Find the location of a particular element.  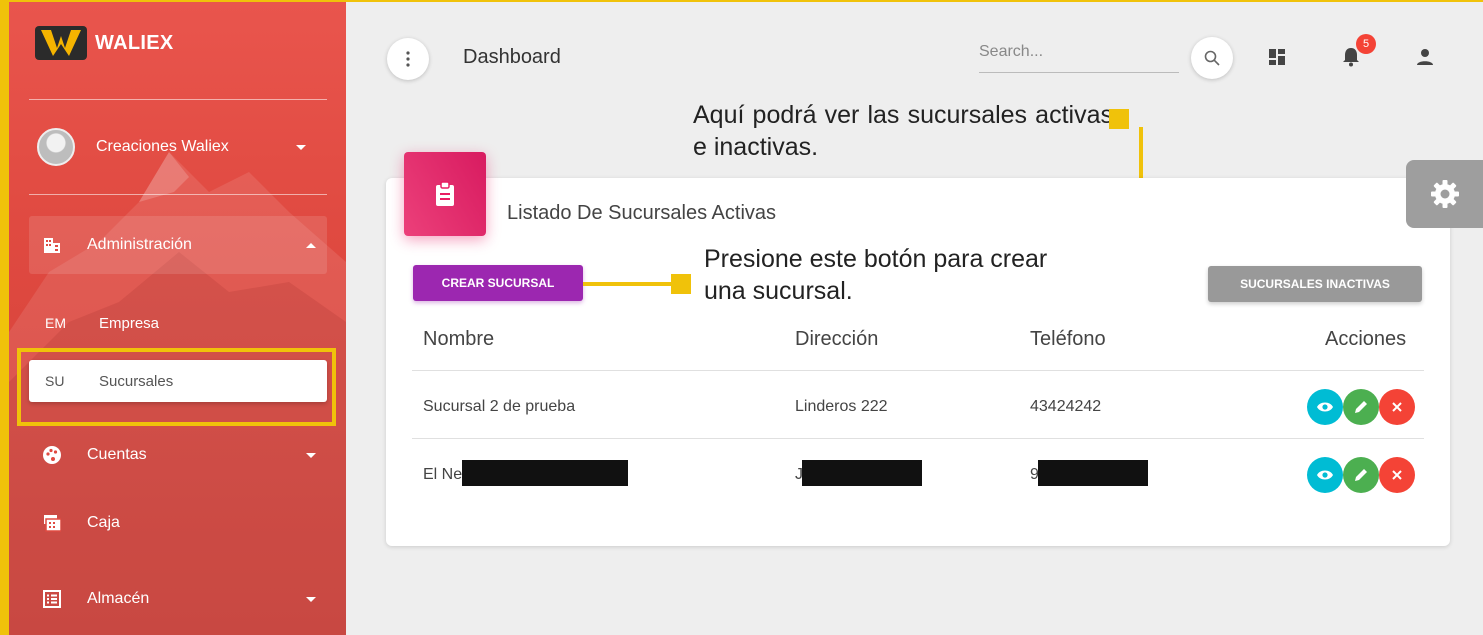

column-header: Nombre is located at coordinates (459, 339).